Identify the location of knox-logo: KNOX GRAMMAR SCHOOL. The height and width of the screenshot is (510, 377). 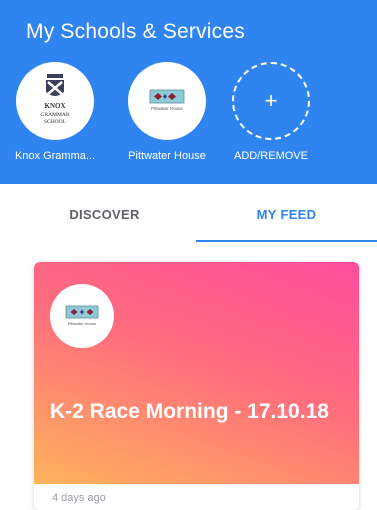
(55, 101).